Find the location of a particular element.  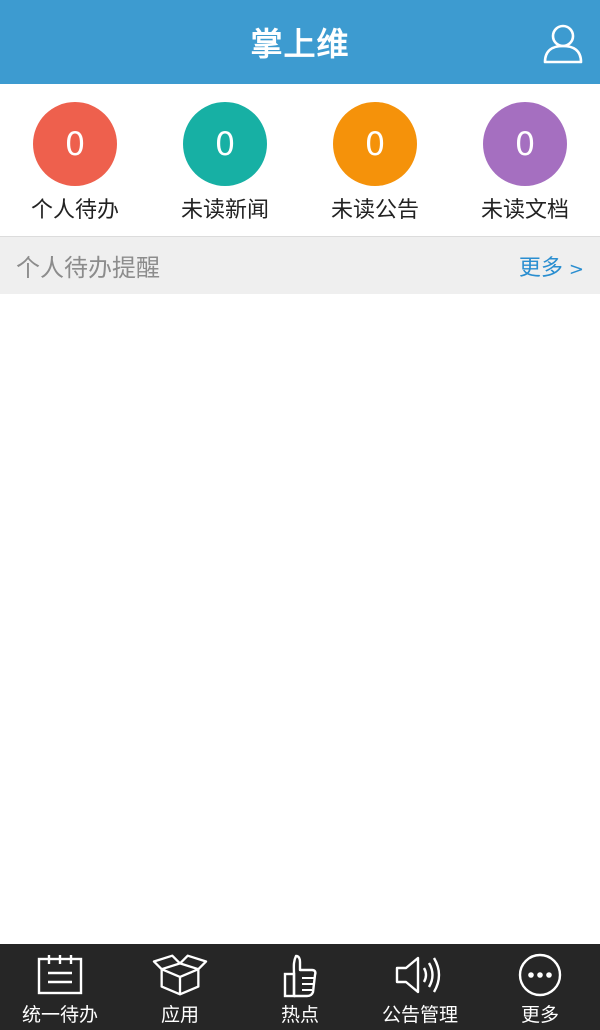

app-header: 掌上维 is located at coordinates (300, 42).